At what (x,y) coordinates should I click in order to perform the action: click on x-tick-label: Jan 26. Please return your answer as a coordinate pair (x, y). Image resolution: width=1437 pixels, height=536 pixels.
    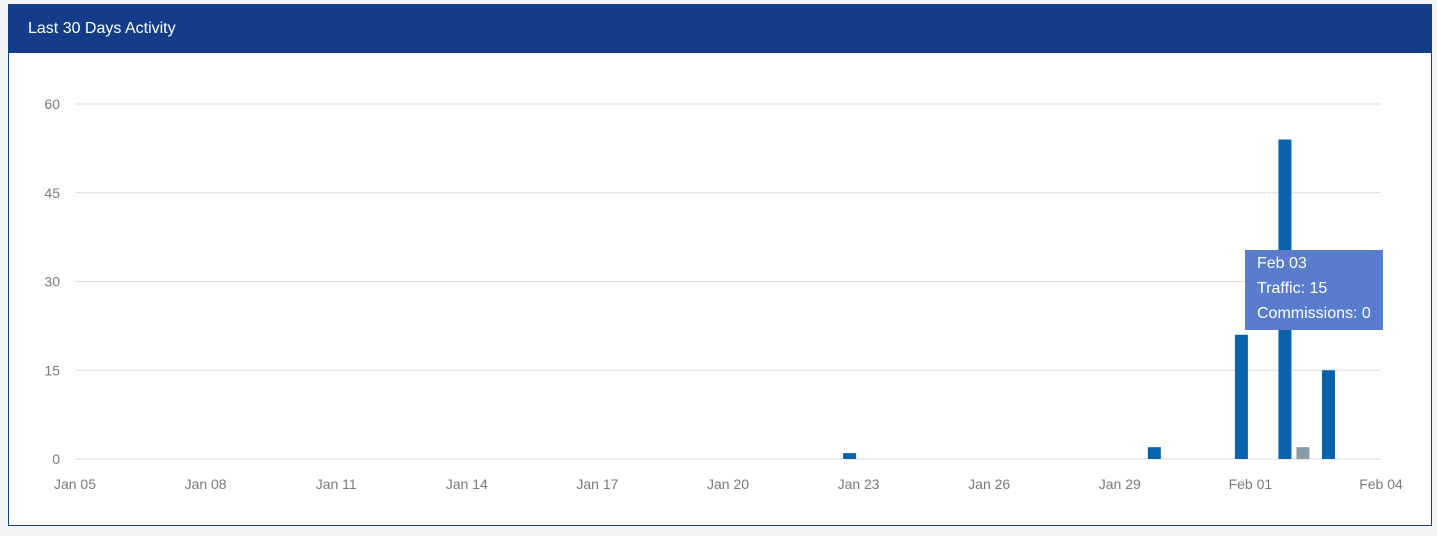
    Looking at the image, I should click on (989, 484).